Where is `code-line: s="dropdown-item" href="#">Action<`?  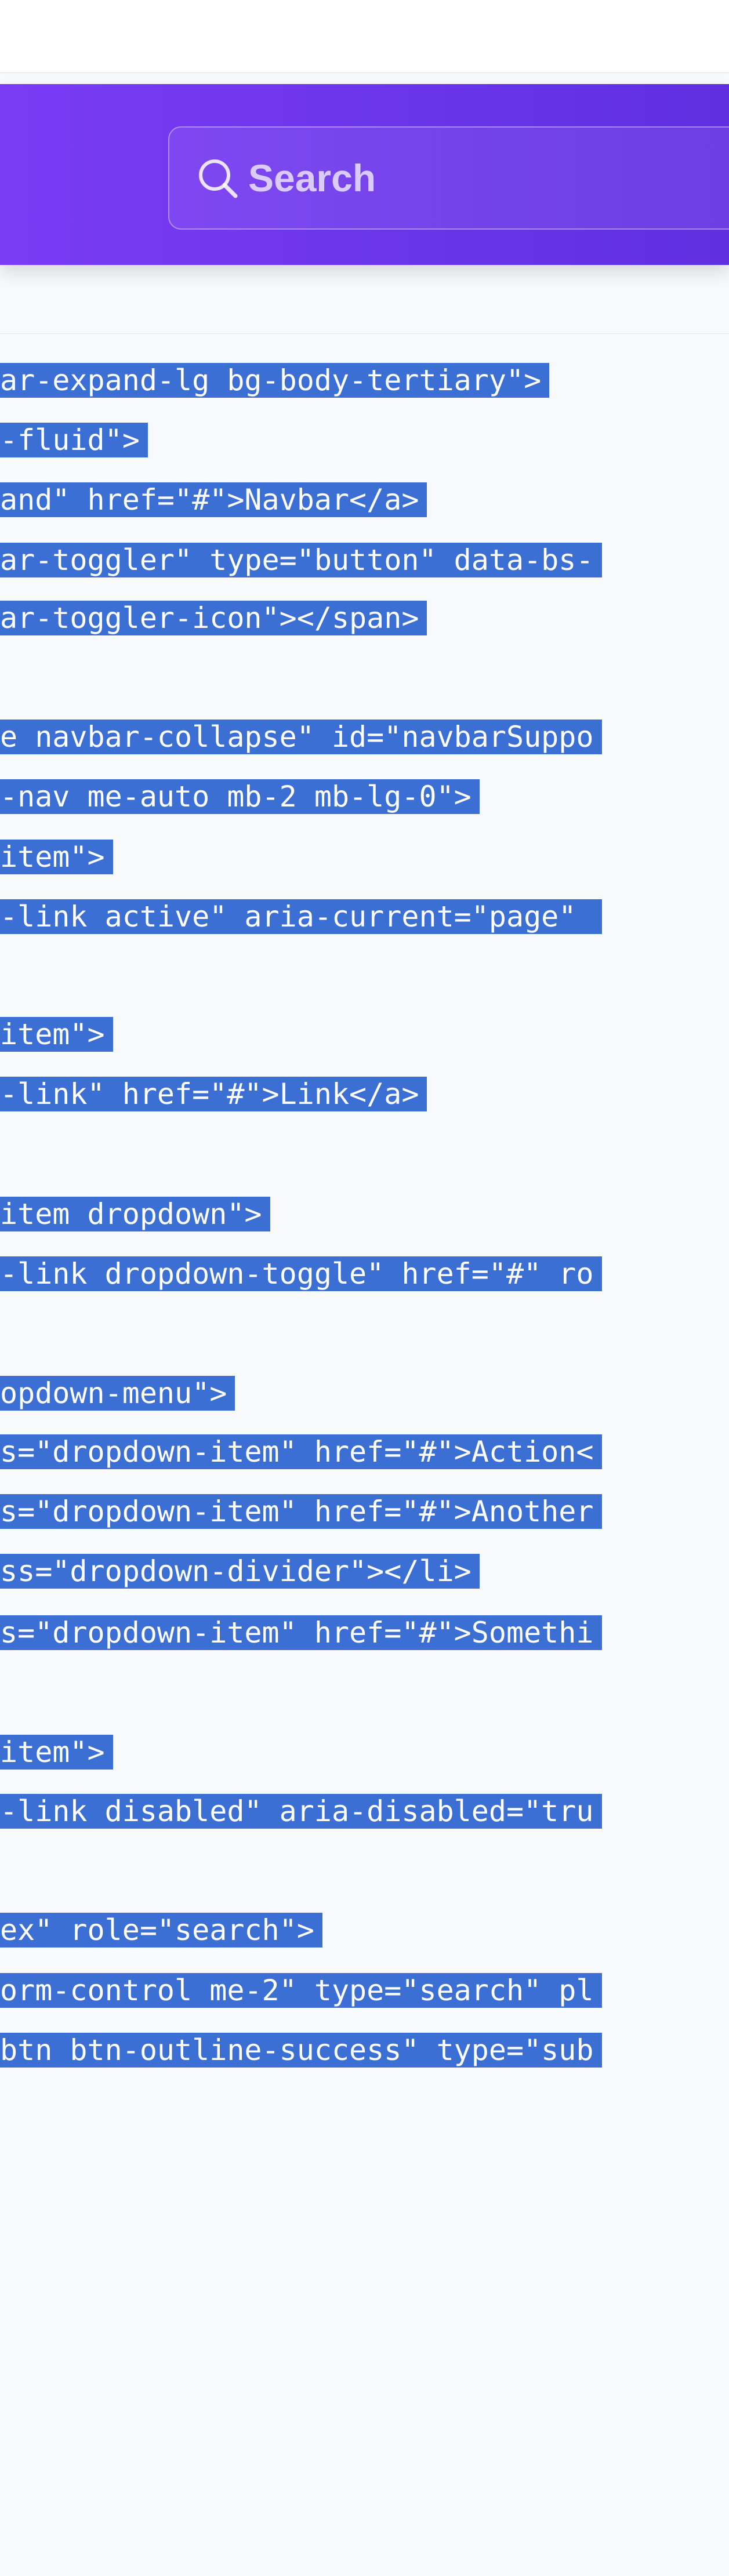 code-line: s="dropdown-item" href="#">Action< is located at coordinates (301, 1451).